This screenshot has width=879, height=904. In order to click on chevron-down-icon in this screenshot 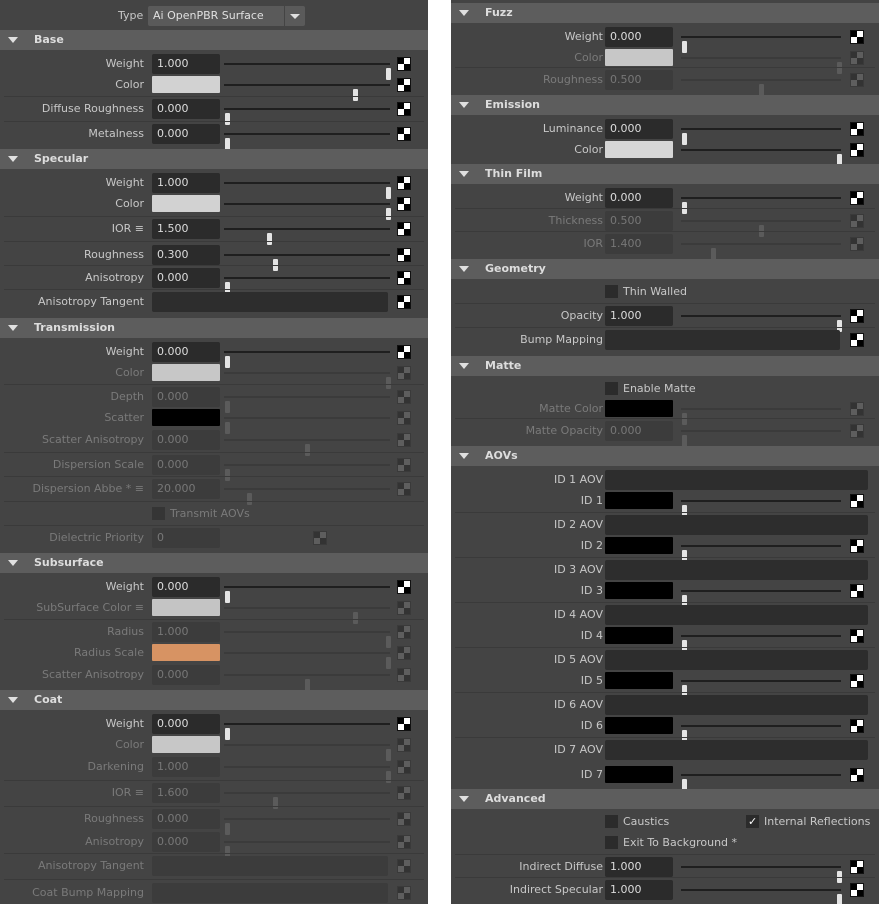, I will do `click(294, 16)`.